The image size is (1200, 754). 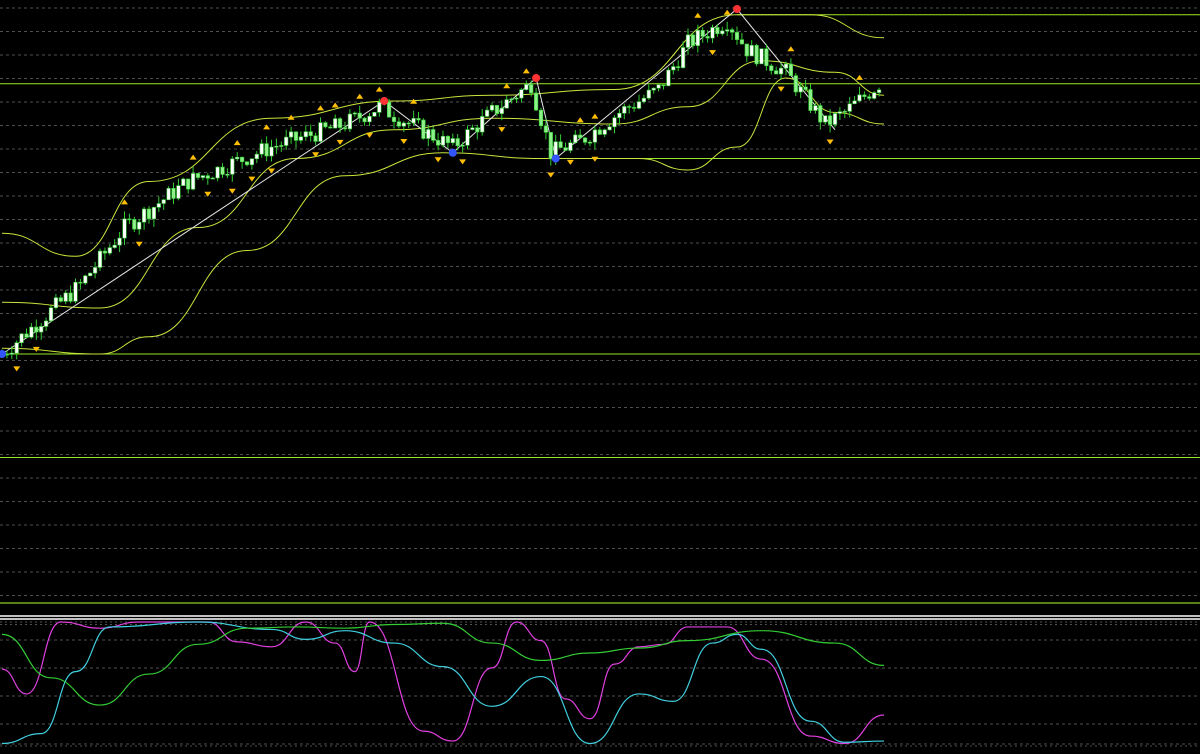 I want to click on oscillator-line-green, so click(x=443, y=664).